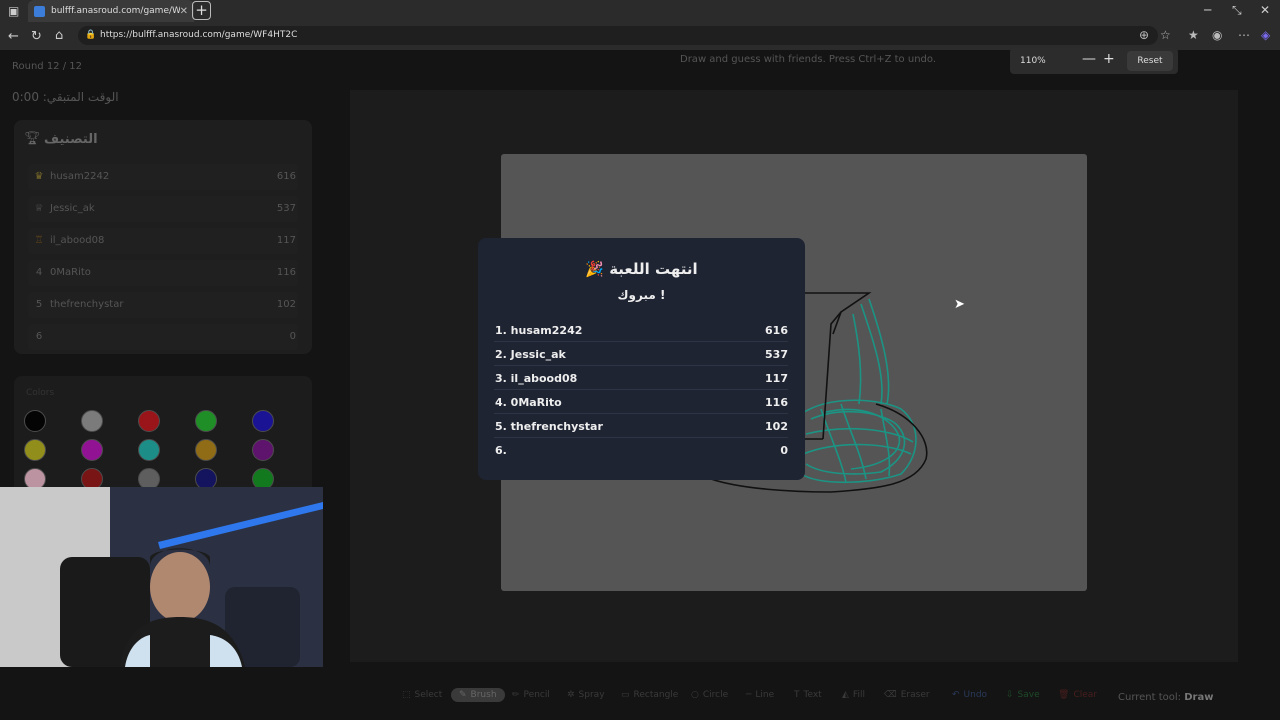 The height and width of the screenshot is (720, 1280). What do you see at coordinates (549, 426) in the screenshot?
I see `final-player-name: 5. thefrenchystar` at bounding box center [549, 426].